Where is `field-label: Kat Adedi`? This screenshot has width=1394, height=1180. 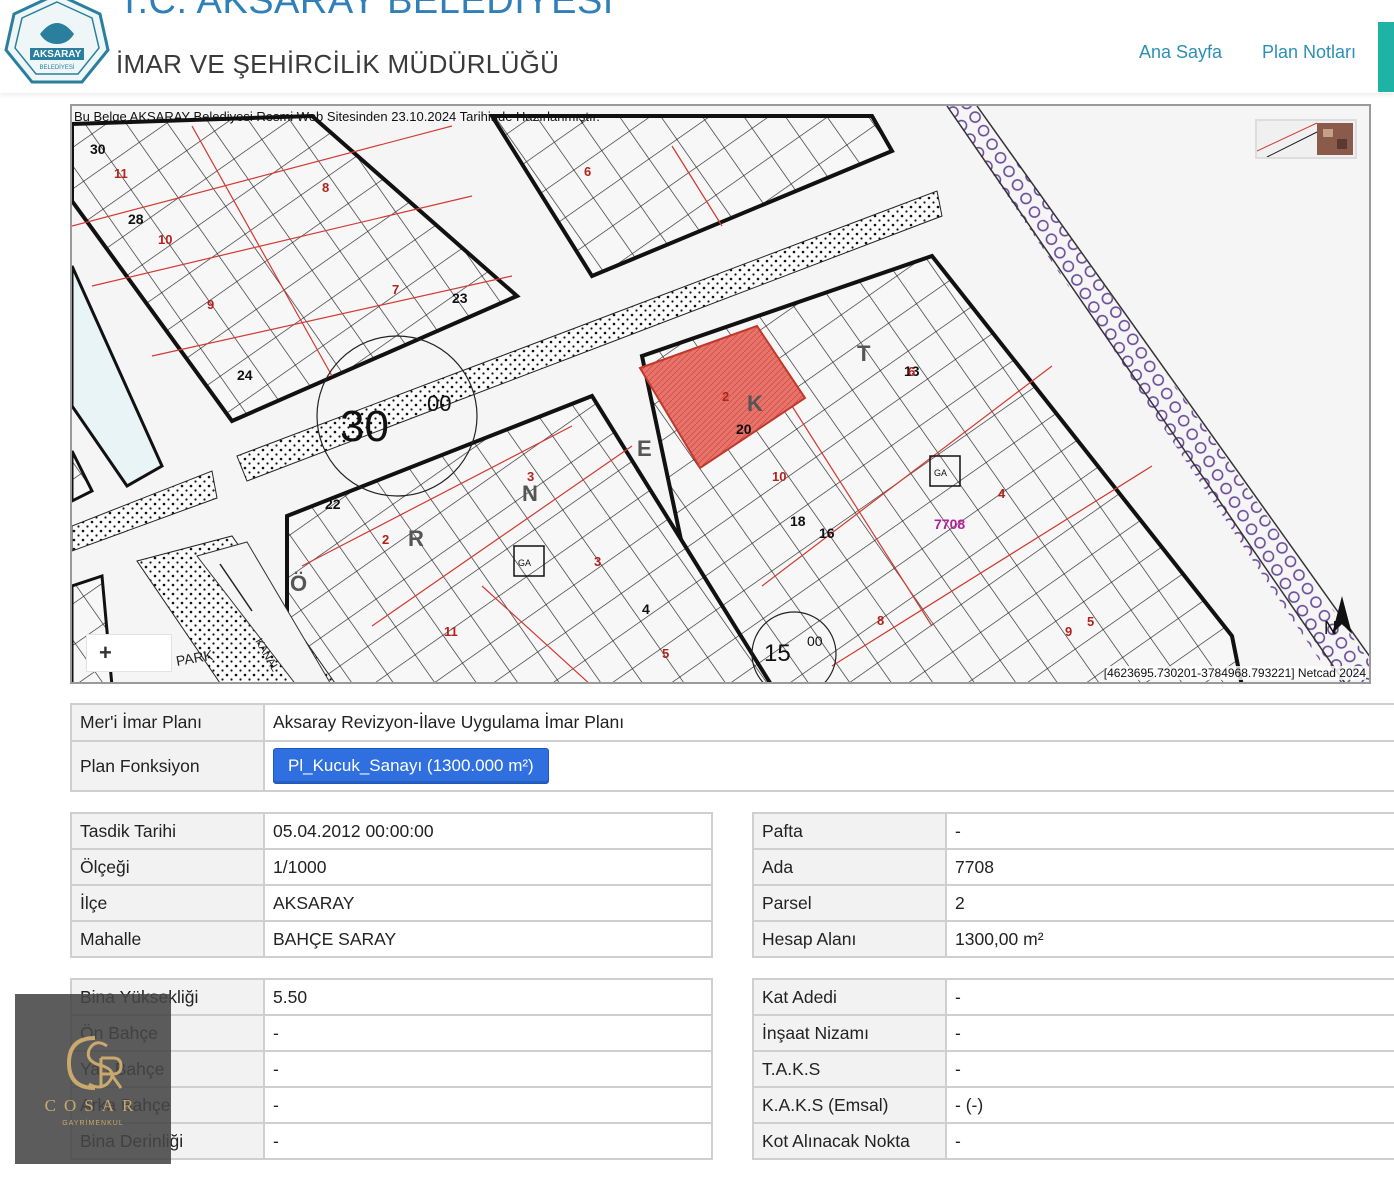
field-label: Kat Adedi is located at coordinates (849, 997).